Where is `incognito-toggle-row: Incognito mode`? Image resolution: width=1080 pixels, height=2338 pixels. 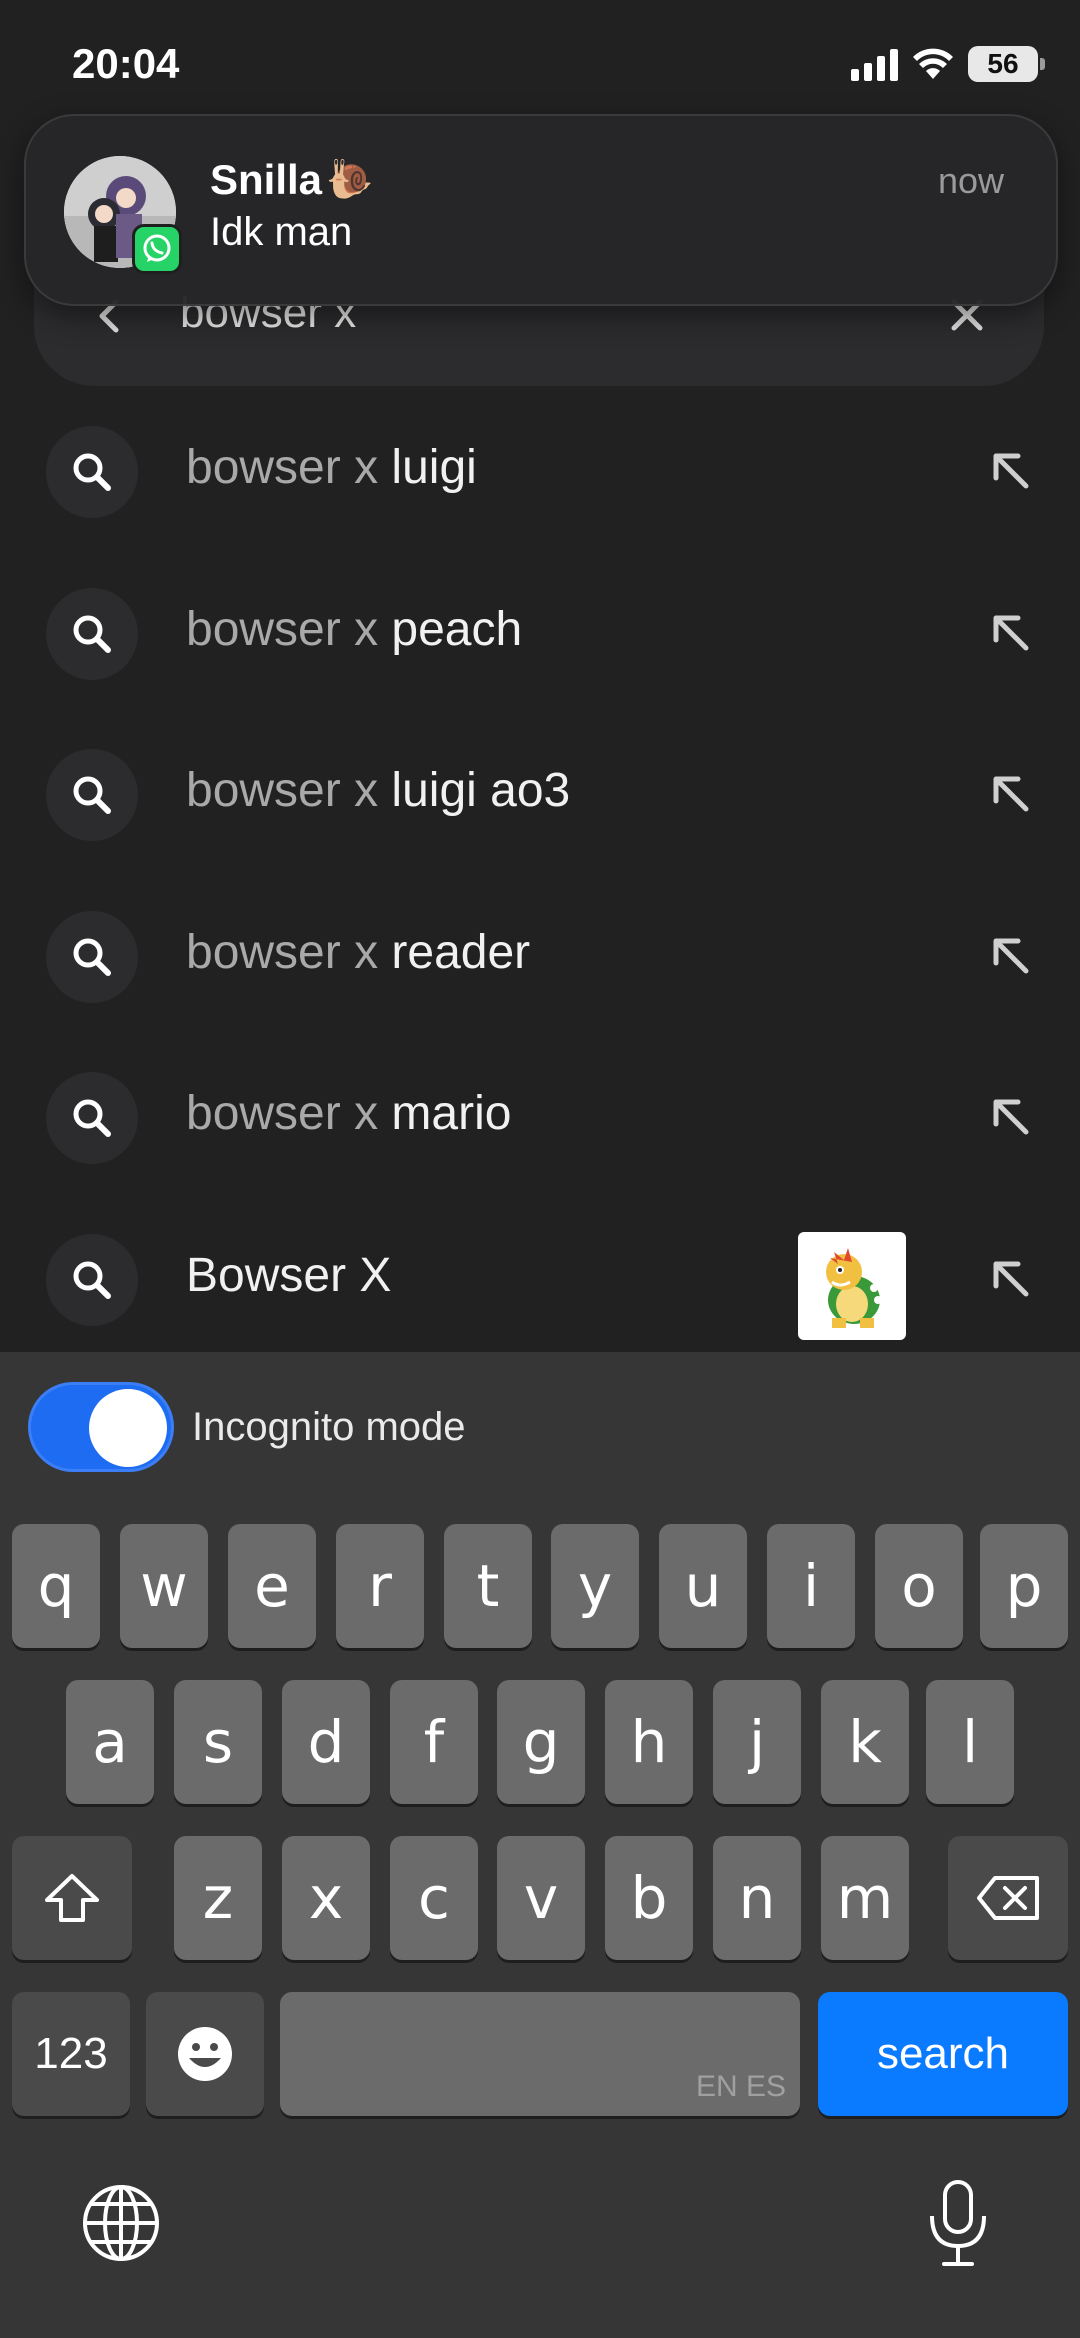
incognito-toggle-row: Incognito mode is located at coordinates (247, 1427).